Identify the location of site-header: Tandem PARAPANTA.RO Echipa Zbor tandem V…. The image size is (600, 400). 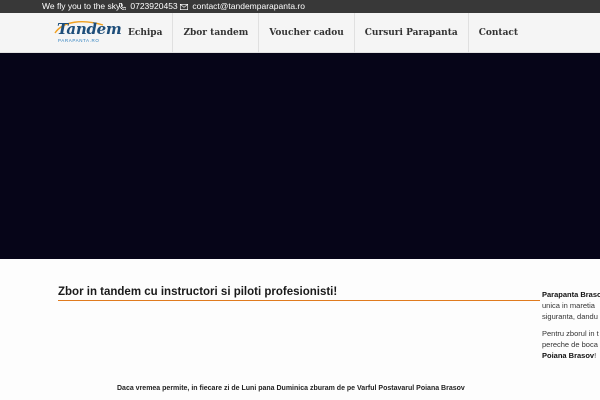
(300, 33).